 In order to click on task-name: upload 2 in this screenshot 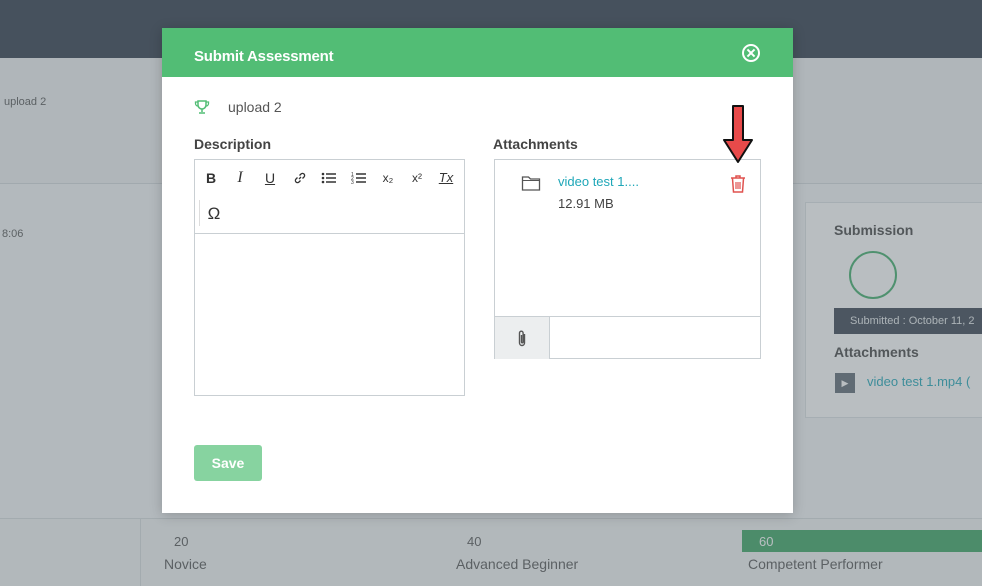, I will do `click(255, 107)`.